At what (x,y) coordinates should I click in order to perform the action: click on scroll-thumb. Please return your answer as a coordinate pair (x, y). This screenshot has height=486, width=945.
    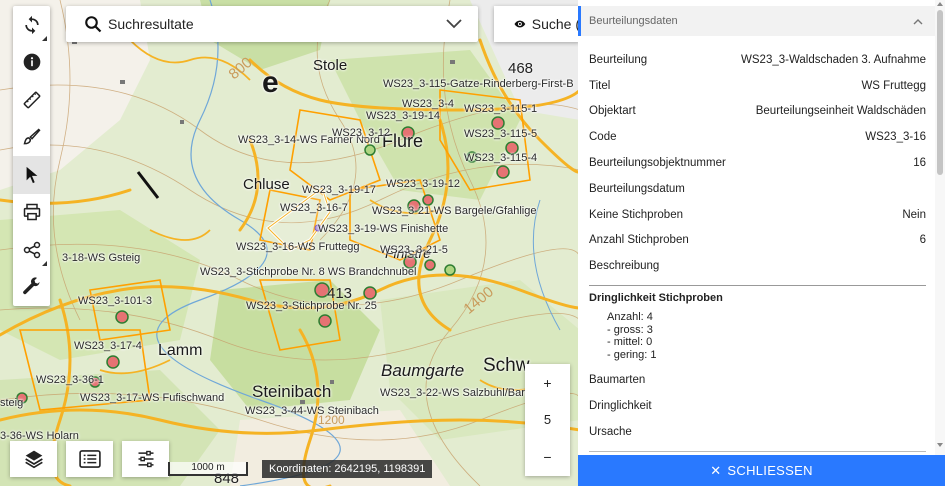
    Looking at the image, I should click on (940, 92).